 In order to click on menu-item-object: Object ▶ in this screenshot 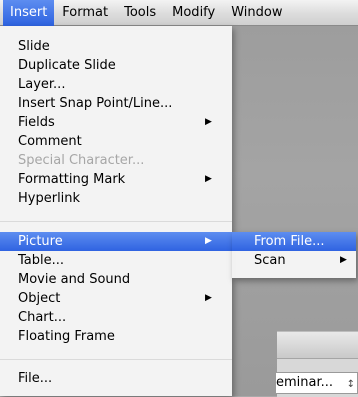, I will do `click(116, 298)`.